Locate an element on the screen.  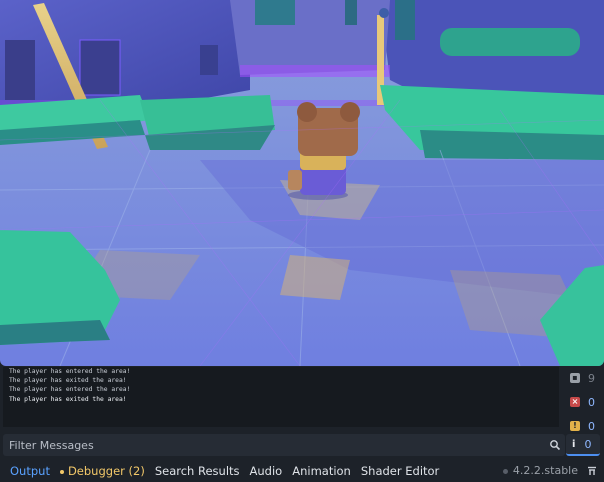
search-icon is located at coordinates (555, 445).